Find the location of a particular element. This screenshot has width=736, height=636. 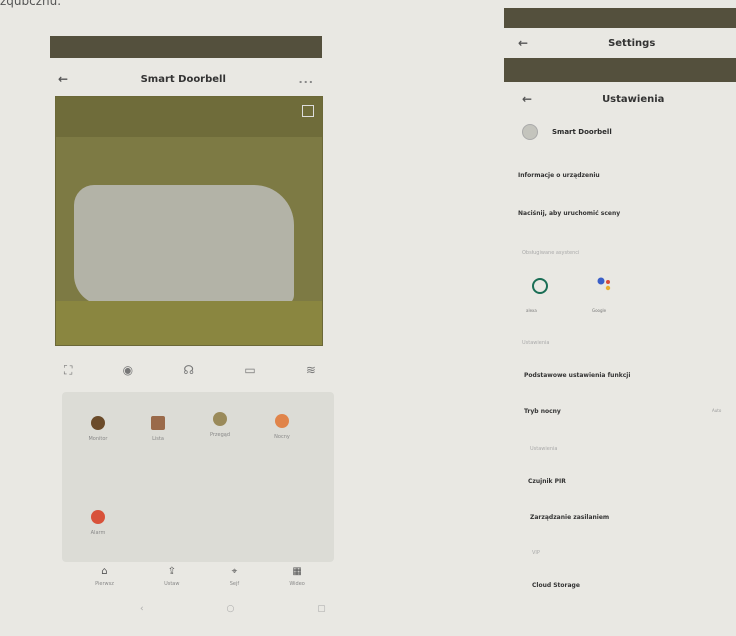

record-icon: ▭ is located at coordinates (249, 370).